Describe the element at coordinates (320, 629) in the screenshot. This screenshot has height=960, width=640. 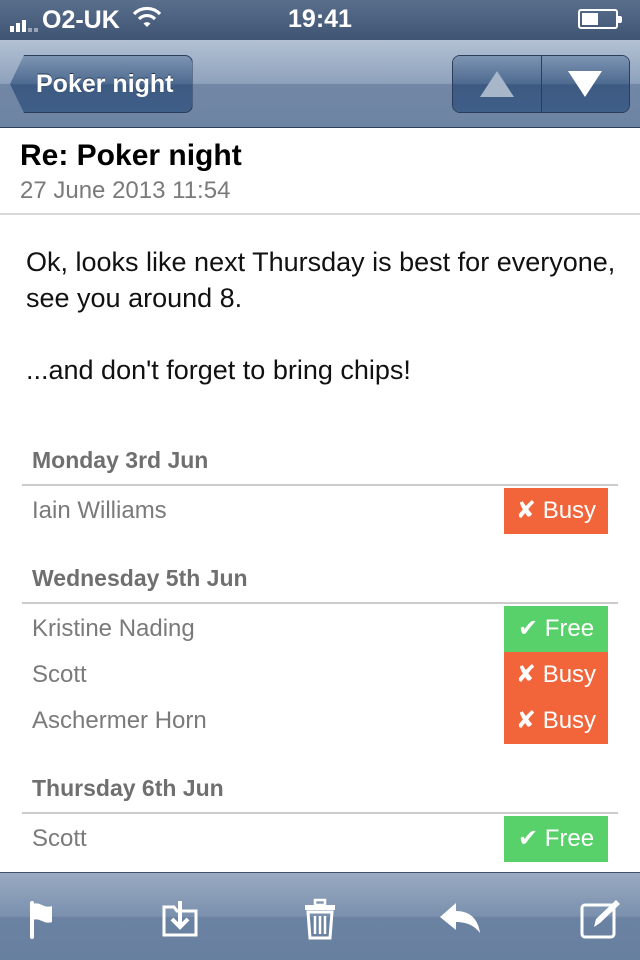
I see `person-row: Kristine Nading ✔ Free` at that location.